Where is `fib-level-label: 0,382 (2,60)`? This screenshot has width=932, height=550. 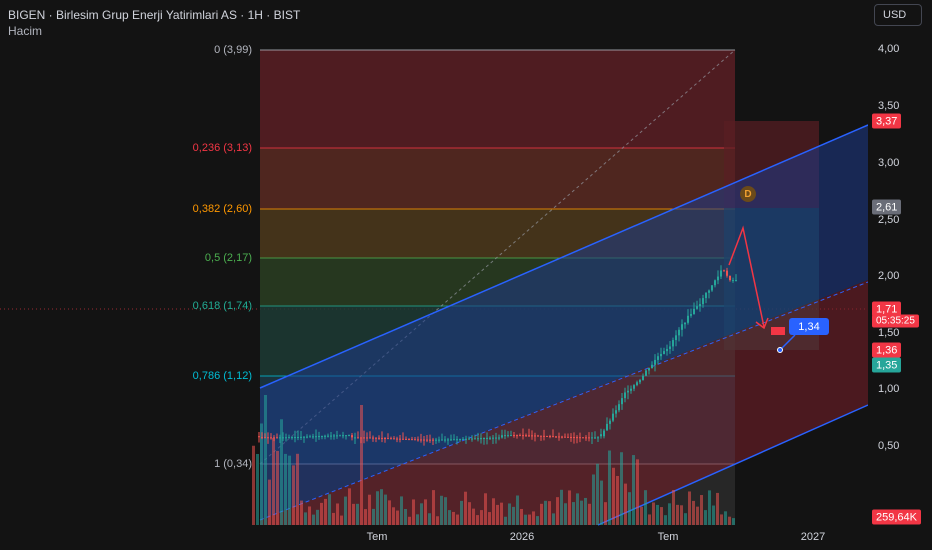 fib-level-label: 0,382 (2,60) is located at coordinates (222, 209).